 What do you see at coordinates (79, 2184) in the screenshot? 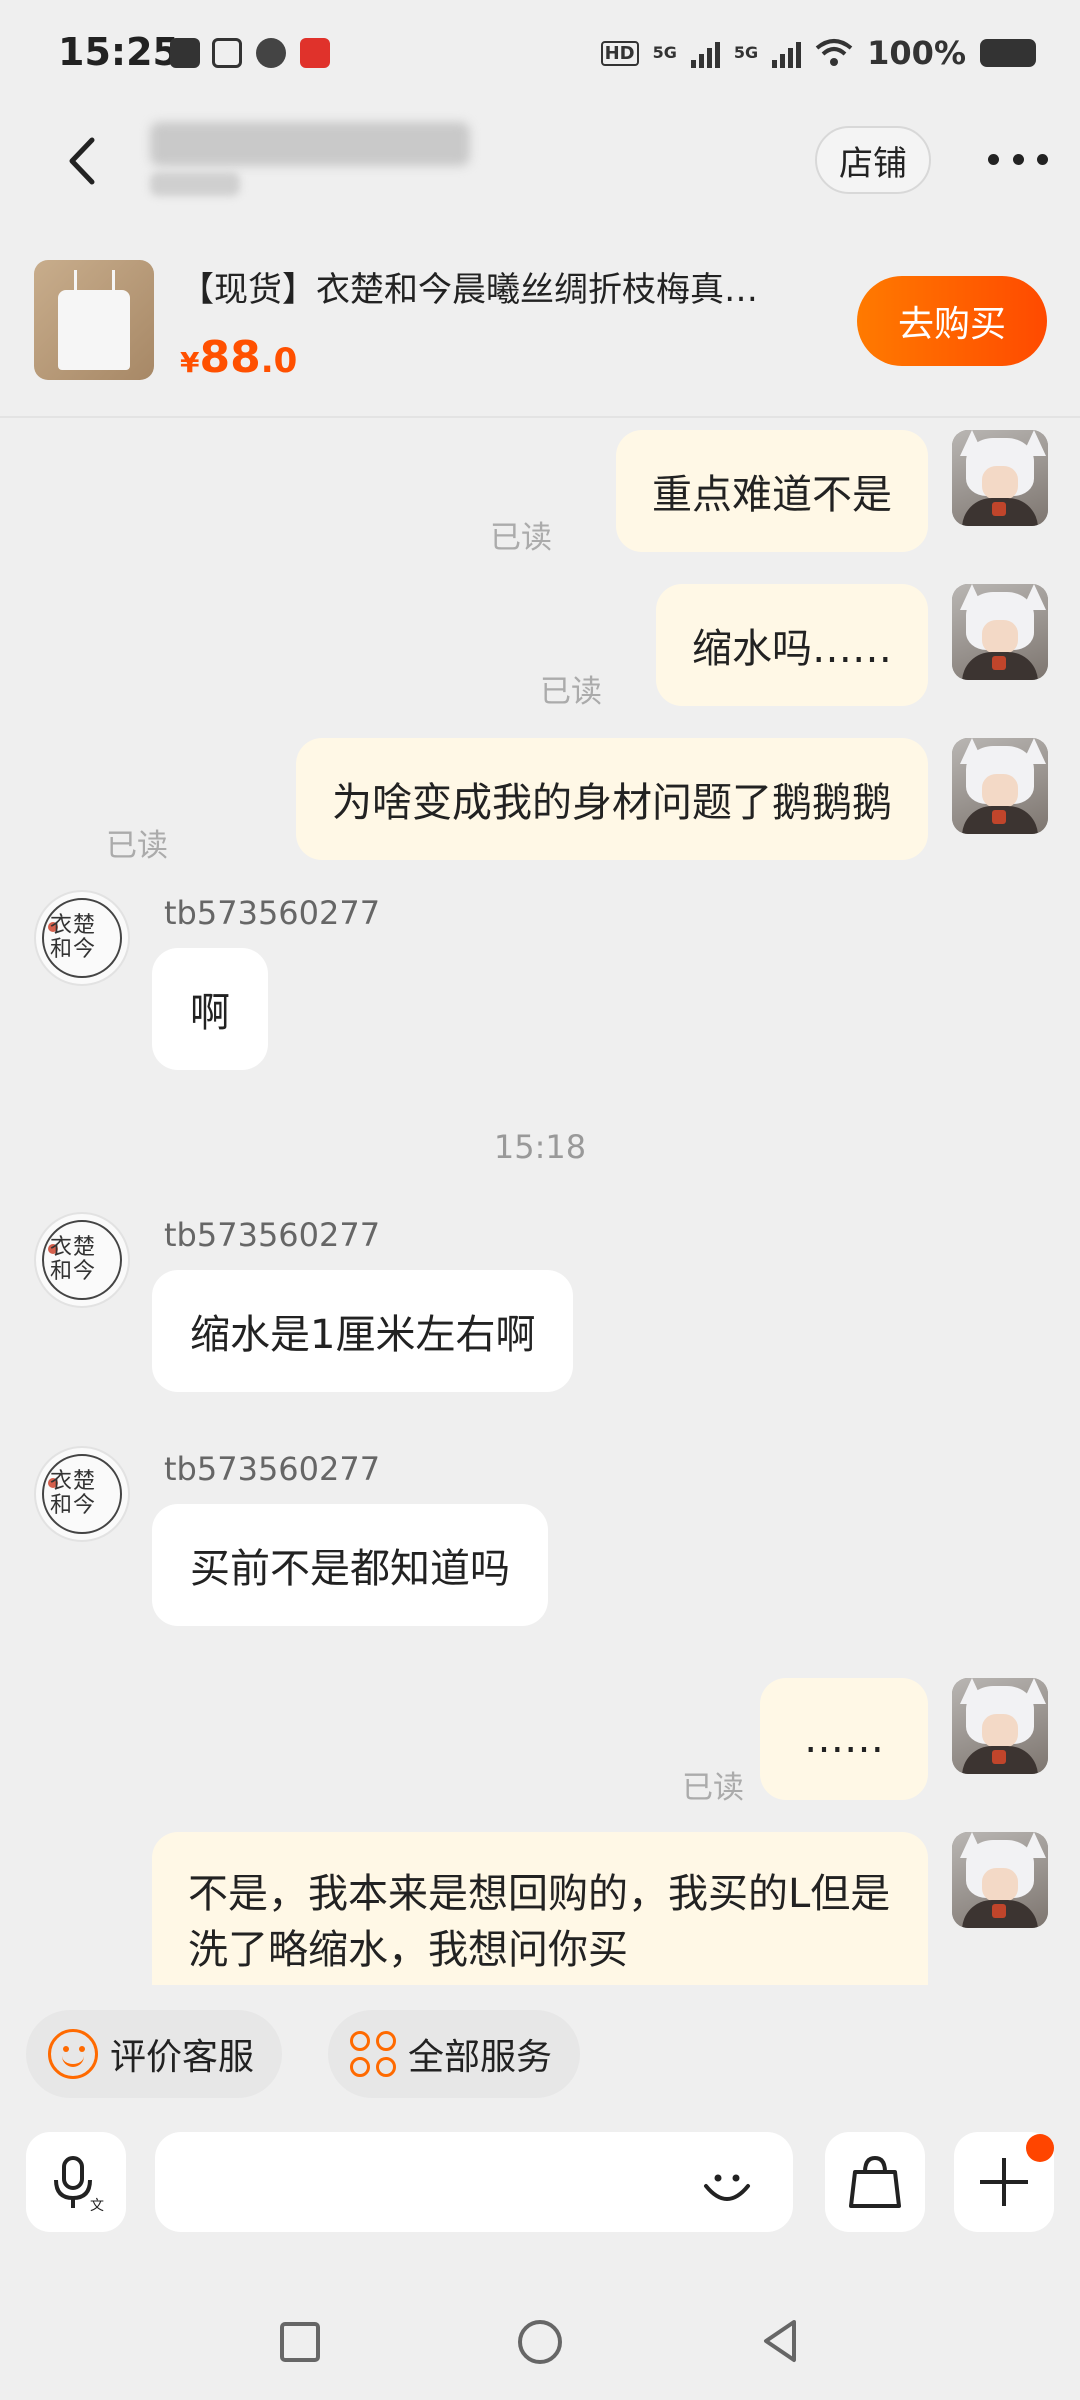
I see `microphone-icon: 文` at bounding box center [79, 2184].